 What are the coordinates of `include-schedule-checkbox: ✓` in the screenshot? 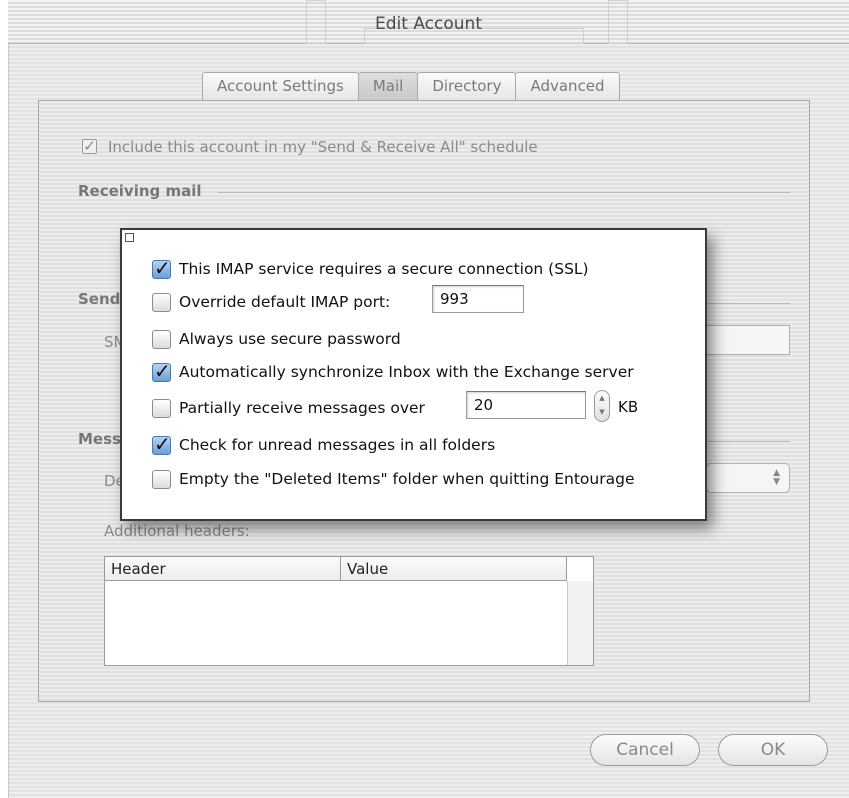 It's located at (89, 146).